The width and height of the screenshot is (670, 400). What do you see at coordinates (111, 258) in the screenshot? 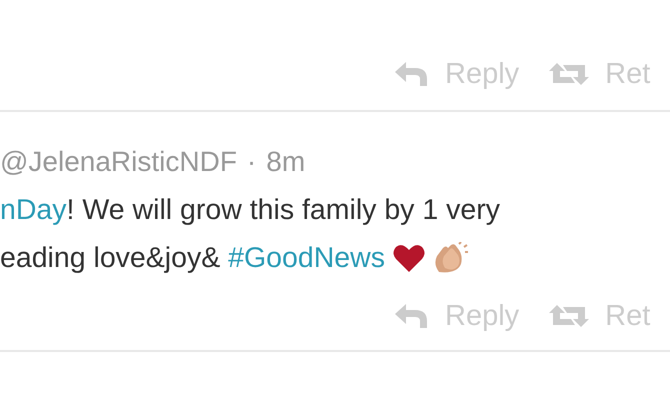
I see `tweet-text: eading love&joy&` at bounding box center [111, 258].